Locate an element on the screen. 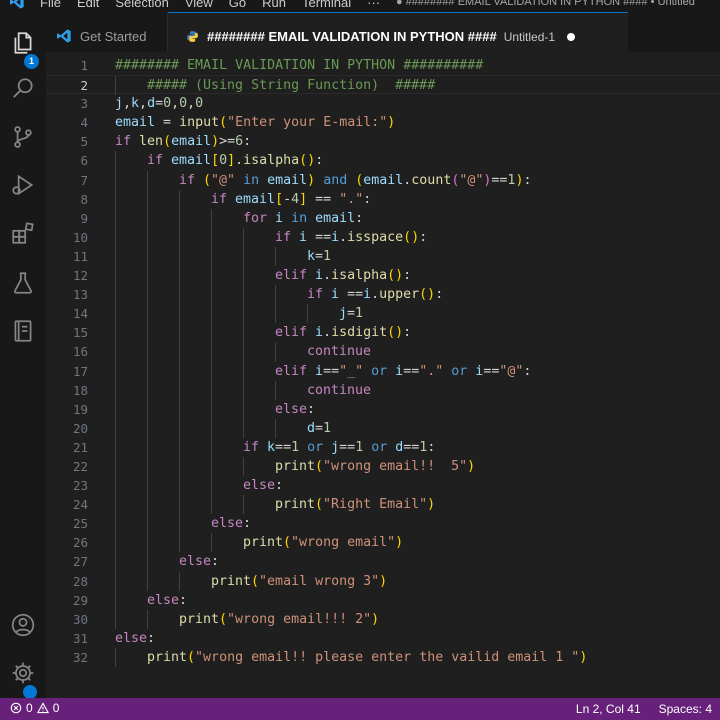 This screenshot has width=720, height=720. warning-icon is located at coordinates (42, 708).